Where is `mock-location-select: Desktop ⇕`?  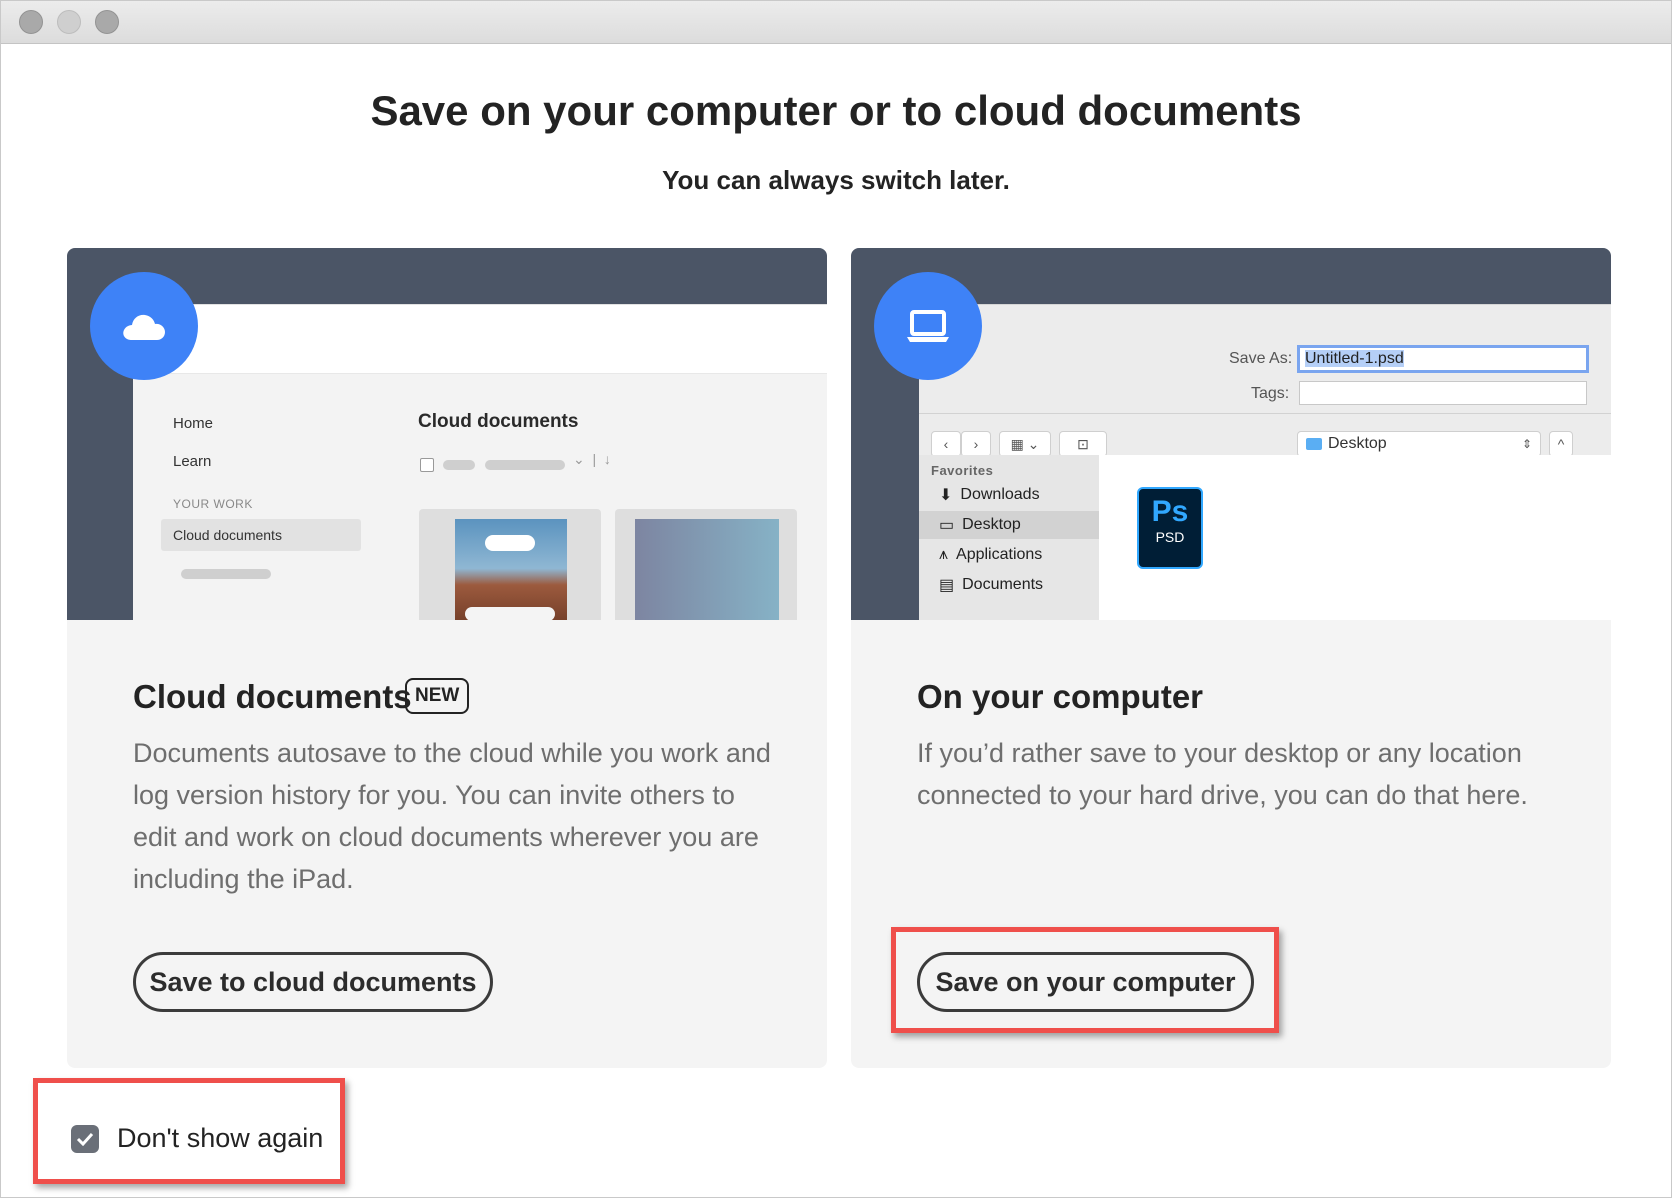
mock-location-select: Desktop ⇕ is located at coordinates (1419, 444).